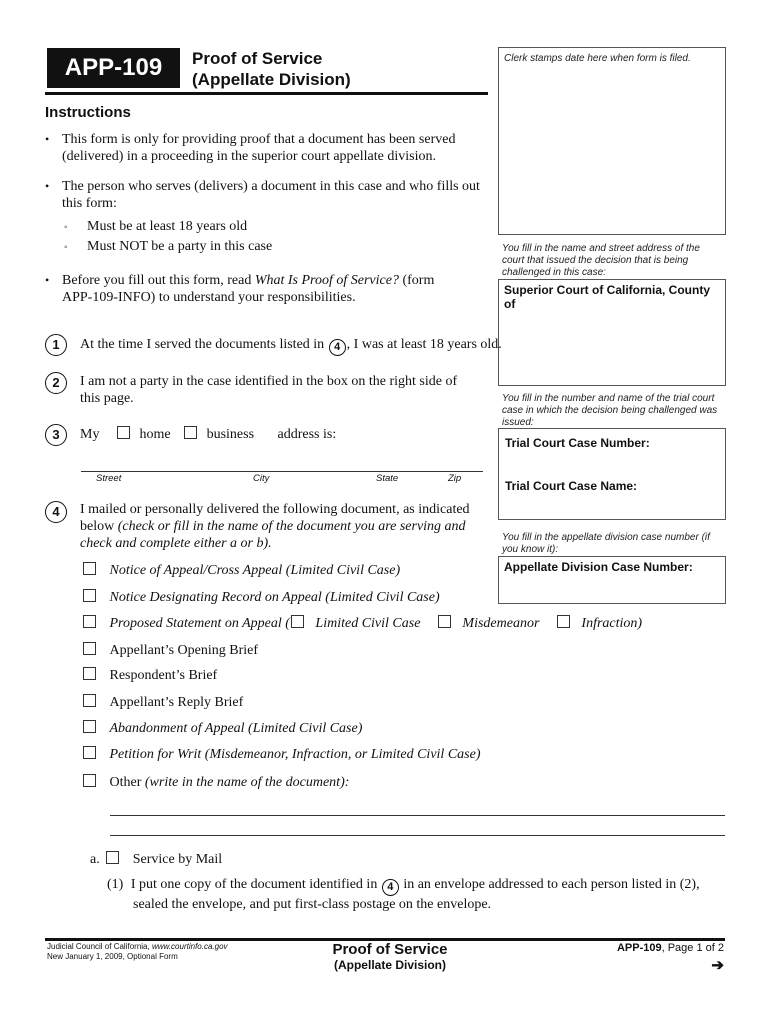 The width and height of the screenshot is (770, 1024). What do you see at coordinates (444, 621) in the screenshot?
I see `misdemeanor-checkbox` at bounding box center [444, 621].